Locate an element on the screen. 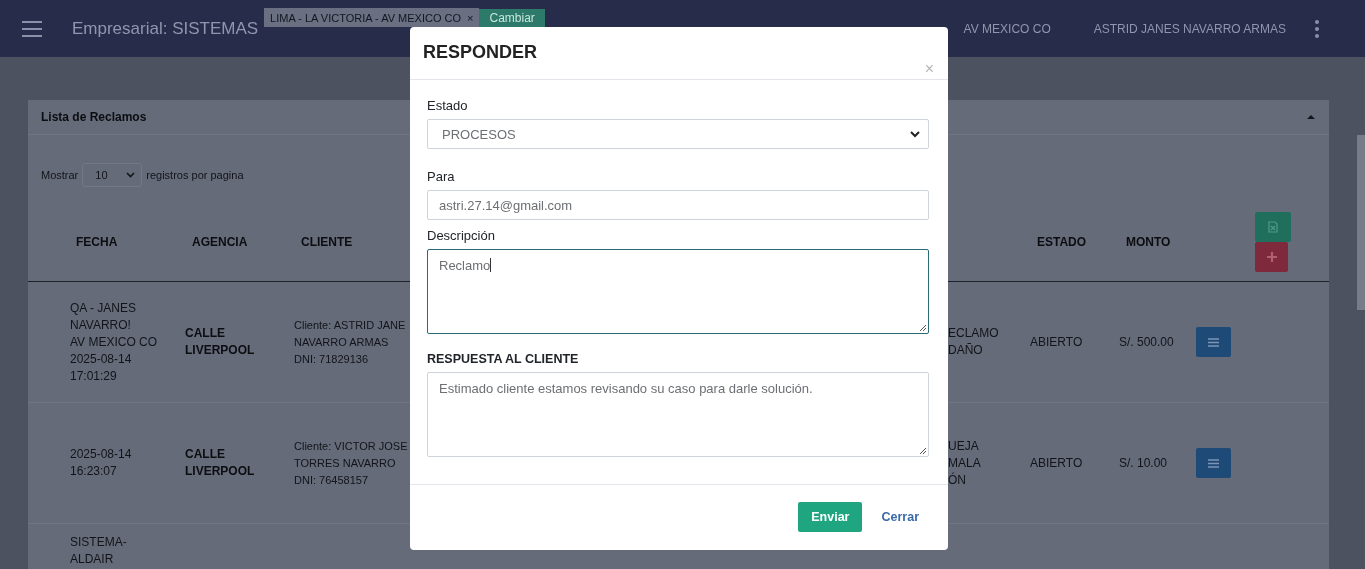 Image resolution: width=1365 pixels, height=569 pixels. collapse-icon is located at coordinates (1311, 117).